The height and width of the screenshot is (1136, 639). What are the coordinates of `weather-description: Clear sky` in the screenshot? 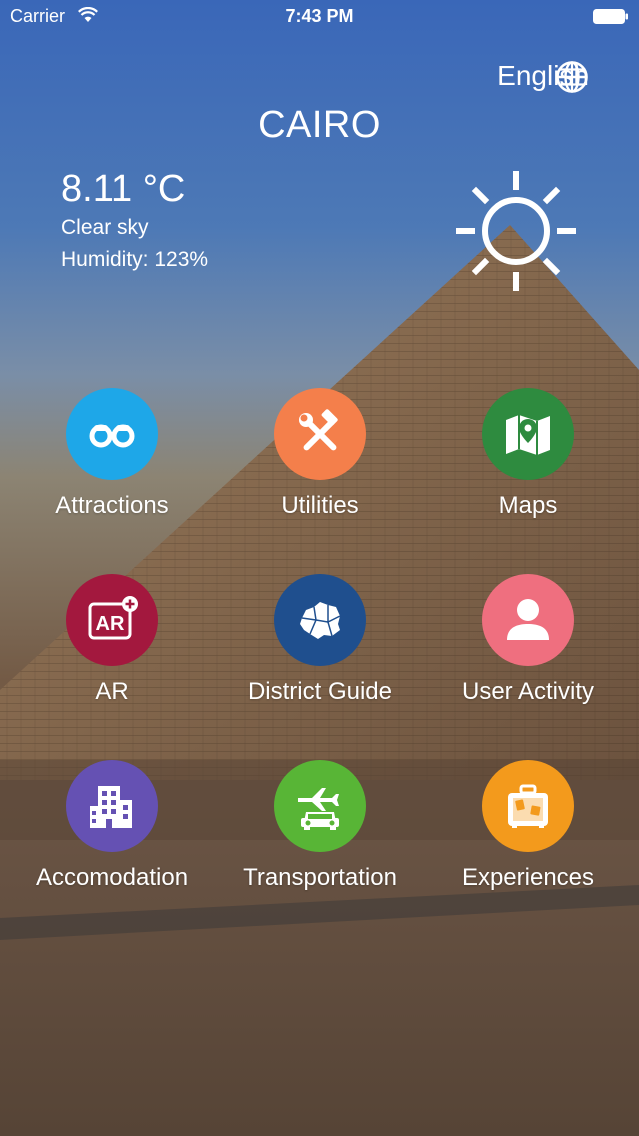 It's located at (105, 227).